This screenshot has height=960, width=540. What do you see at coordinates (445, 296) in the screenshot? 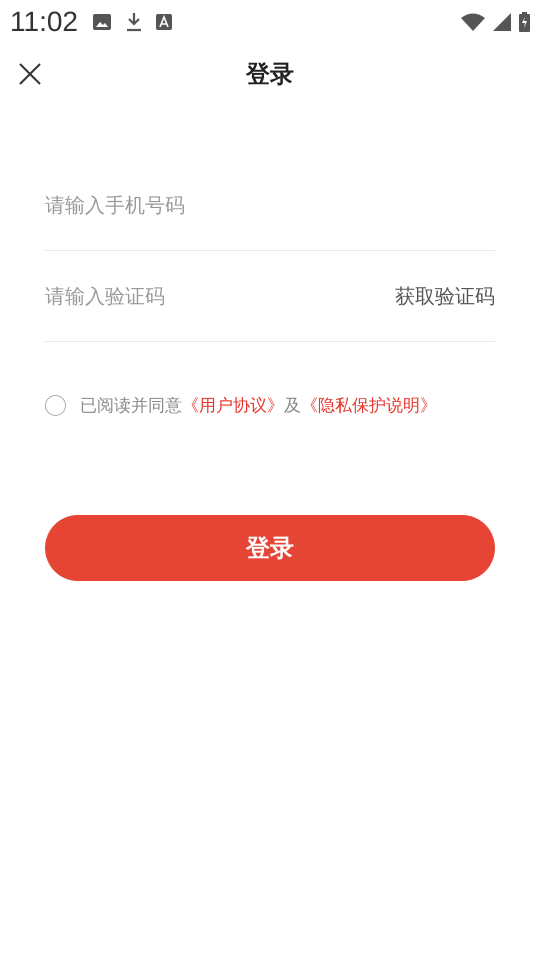
I see `get-code-button: 获取验证码` at bounding box center [445, 296].